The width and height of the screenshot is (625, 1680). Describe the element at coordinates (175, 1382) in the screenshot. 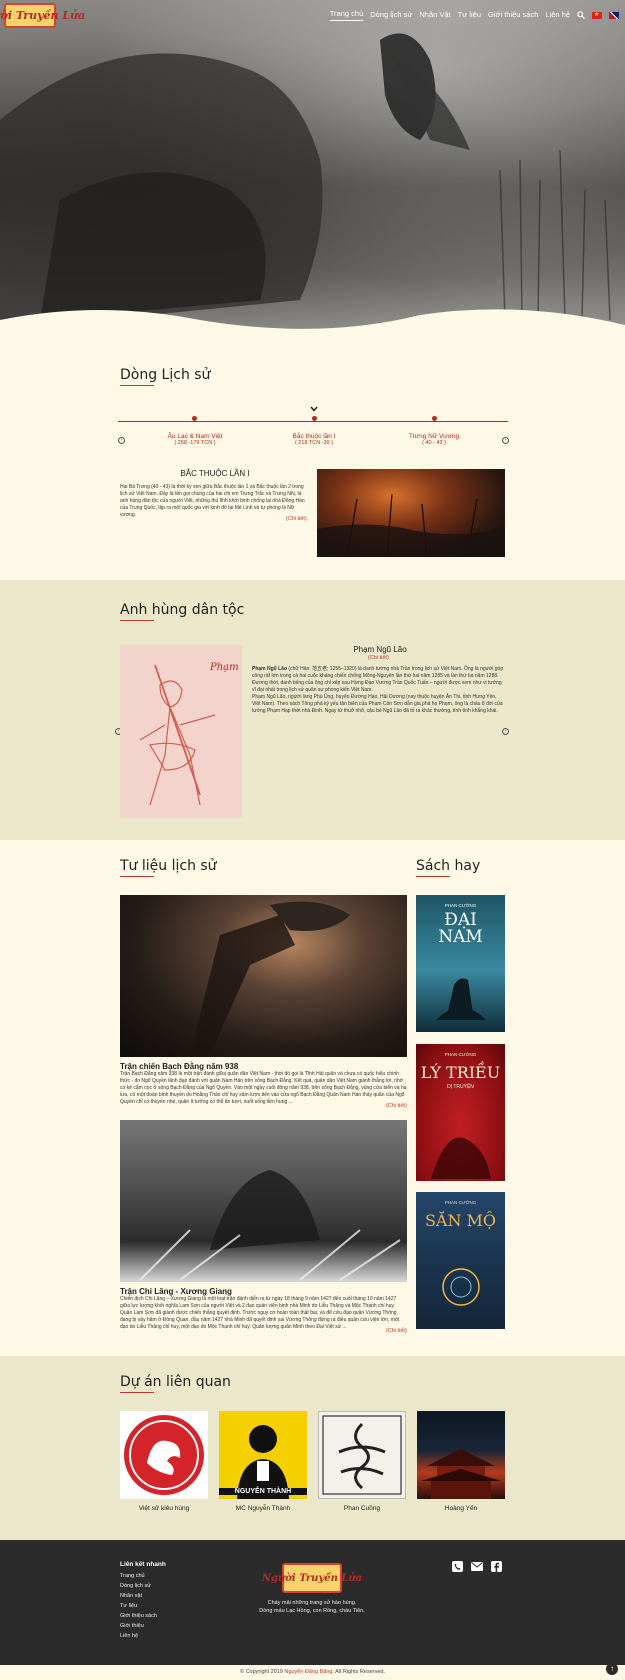

I see `projects-section-title: Dự án liên quan` at that location.